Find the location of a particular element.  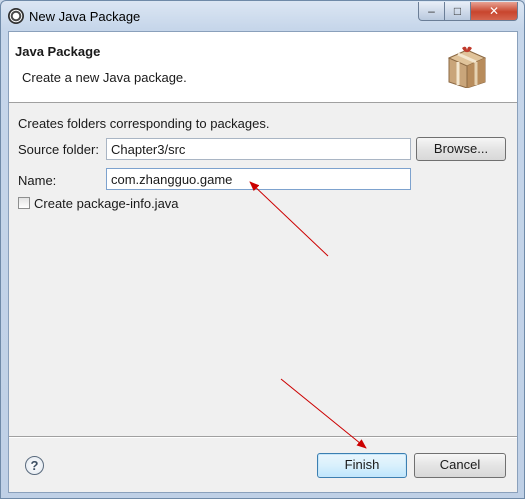

source-folder-field: Chapter3/src is located at coordinates (258, 149).